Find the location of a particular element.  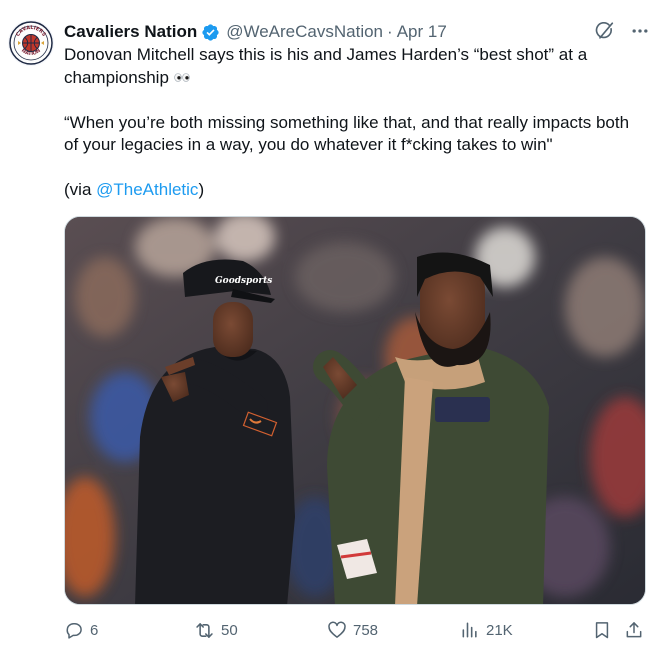

repost-button: 50 is located at coordinates (216, 630).